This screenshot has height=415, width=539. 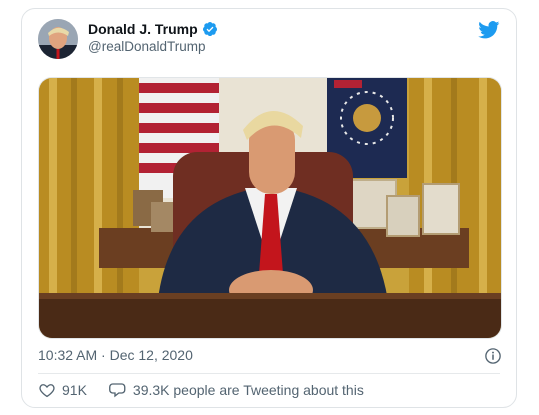 I want to click on discussion-link: 39.3K people are Tweeting about this, so click(x=236, y=390).